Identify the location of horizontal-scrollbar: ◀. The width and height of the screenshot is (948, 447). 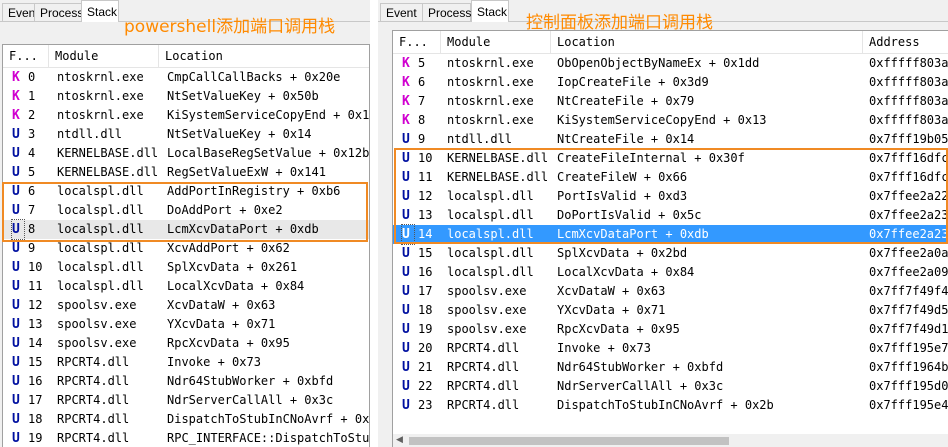
(670, 440).